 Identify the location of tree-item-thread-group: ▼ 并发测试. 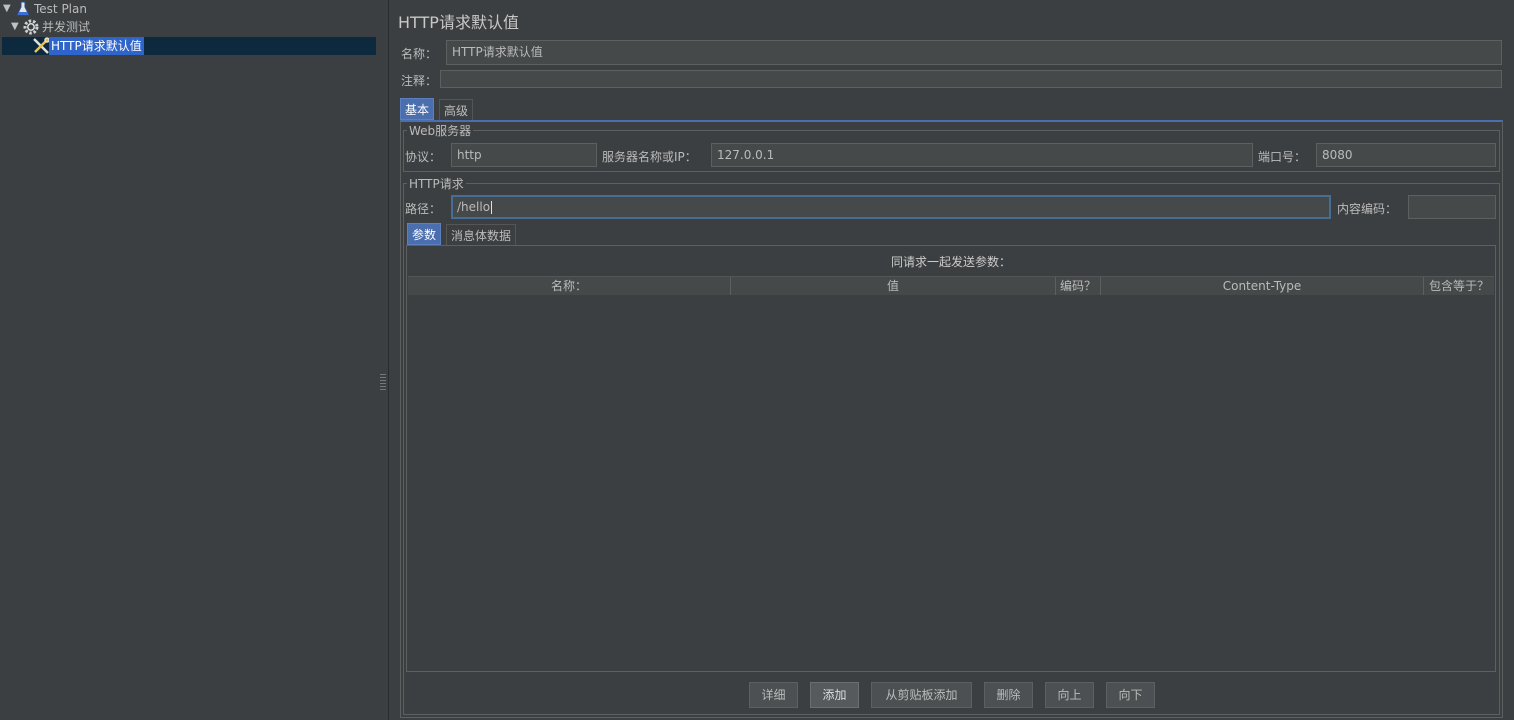
(51, 27).